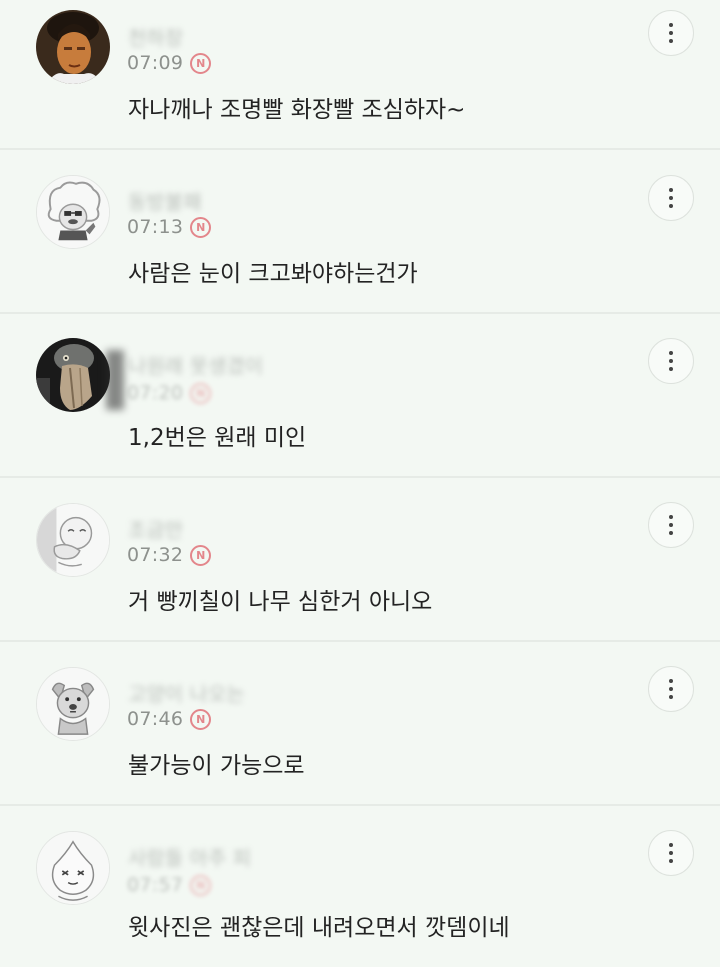  Describe the element at coordinates (155, 227) in the screenshot. I see `comment-time: 07:13` at that location.